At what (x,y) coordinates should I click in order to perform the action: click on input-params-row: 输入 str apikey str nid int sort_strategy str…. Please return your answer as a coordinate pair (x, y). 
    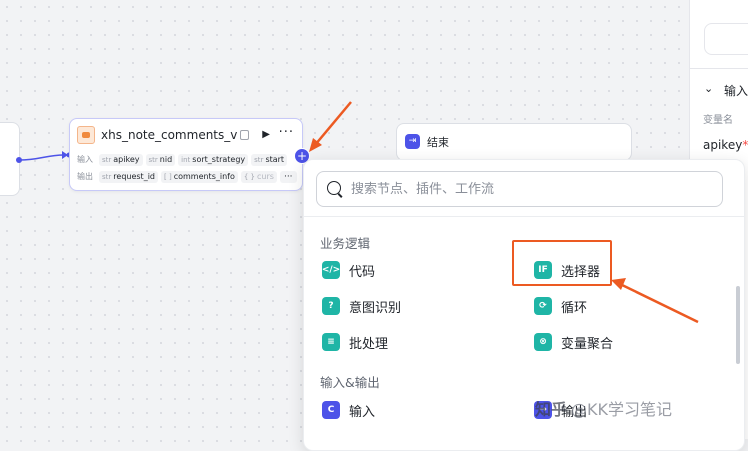
    Looking at the image, I should click on (183, 159).